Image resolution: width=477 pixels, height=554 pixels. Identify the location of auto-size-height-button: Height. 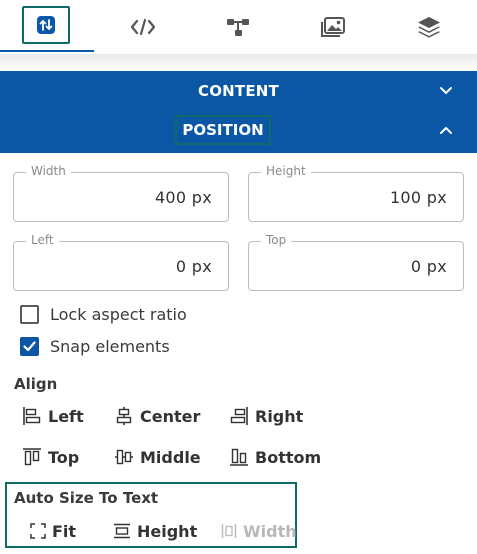
(155, 531).